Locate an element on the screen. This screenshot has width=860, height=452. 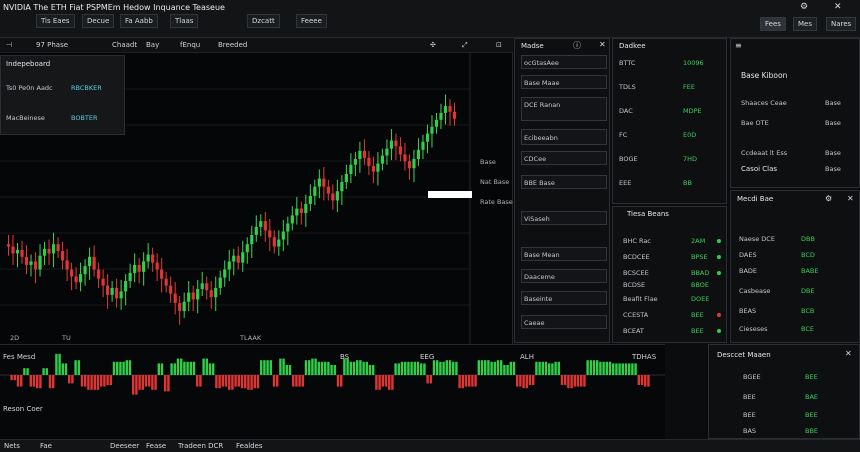
tab-1: Tis Eaes is located at coordinates (55, 21).